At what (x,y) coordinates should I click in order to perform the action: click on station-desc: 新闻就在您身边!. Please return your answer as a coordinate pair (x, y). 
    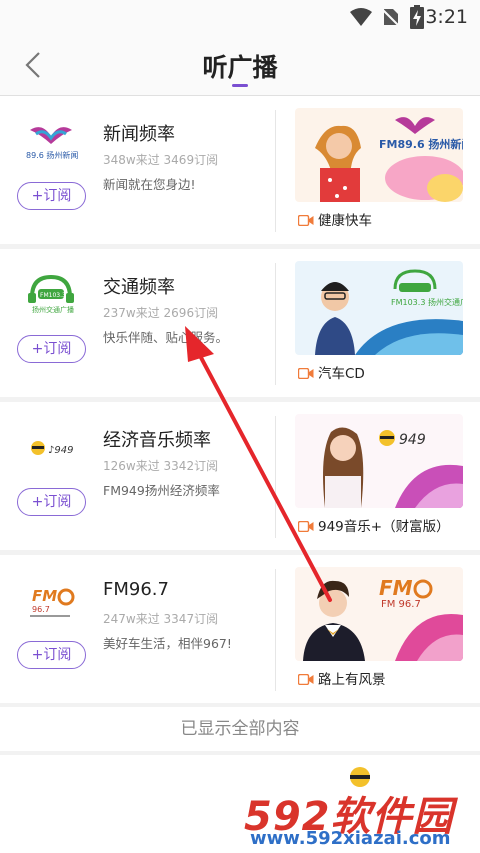
    Looking at the image, I should click on (149, 184).